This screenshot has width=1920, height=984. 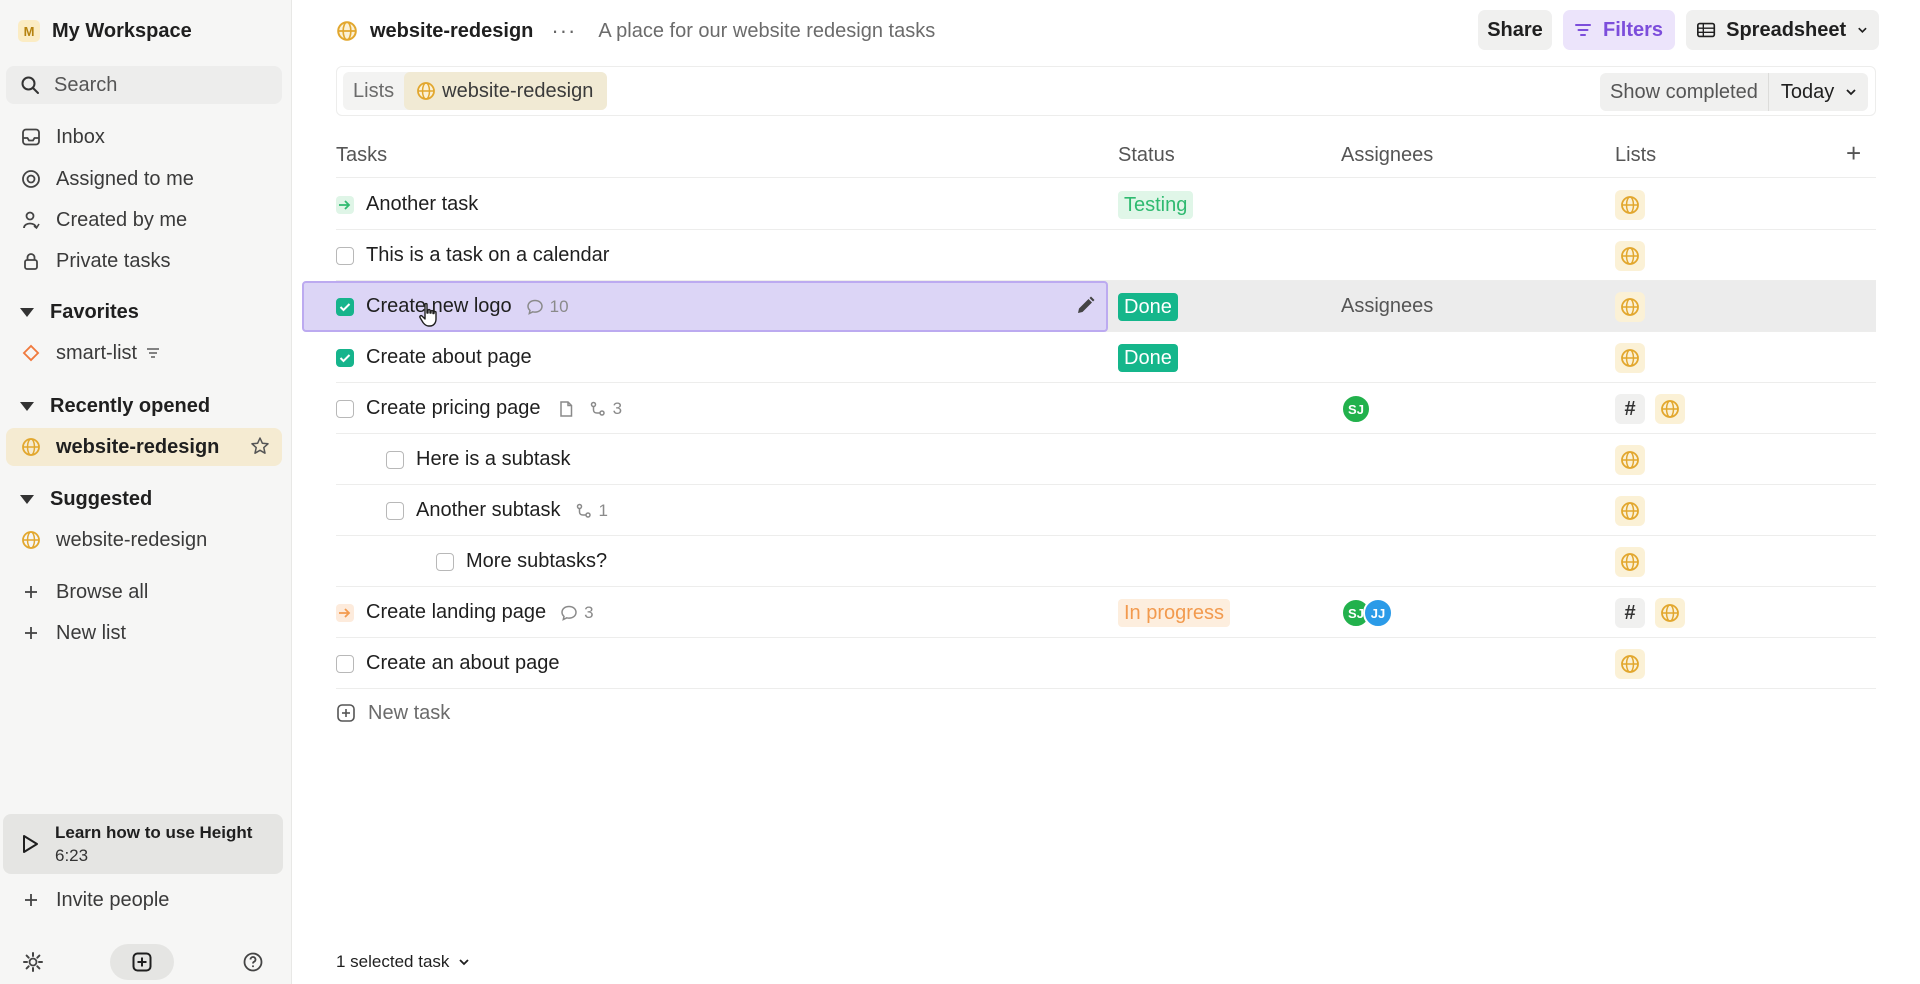 I want to click on comment-count: 10, so click(x=547, y=307).